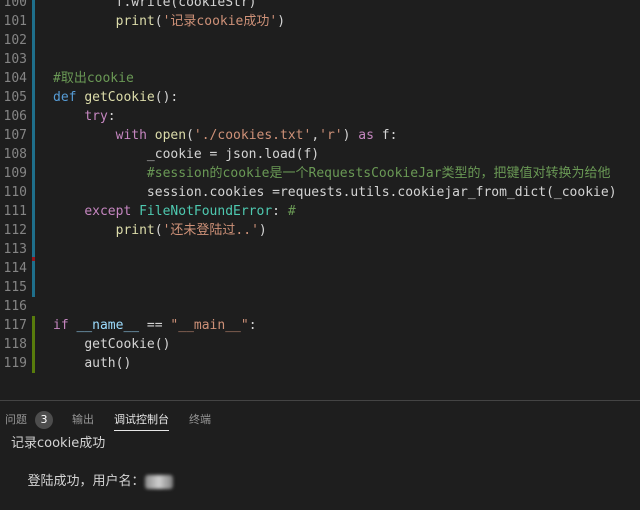 The image size is (640, 510). I want to click on code-text: print('还未登陆过..'), so click(160, 230).